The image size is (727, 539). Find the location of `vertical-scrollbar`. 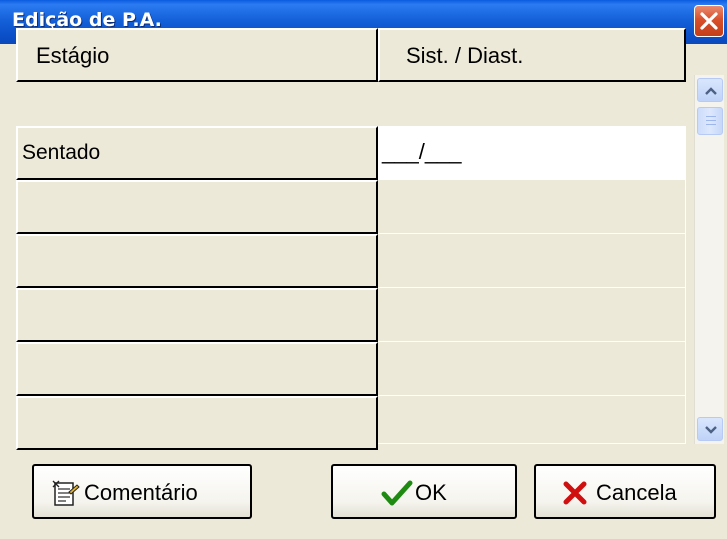

vertical-scrollbar is located at coordinates (709, 259).